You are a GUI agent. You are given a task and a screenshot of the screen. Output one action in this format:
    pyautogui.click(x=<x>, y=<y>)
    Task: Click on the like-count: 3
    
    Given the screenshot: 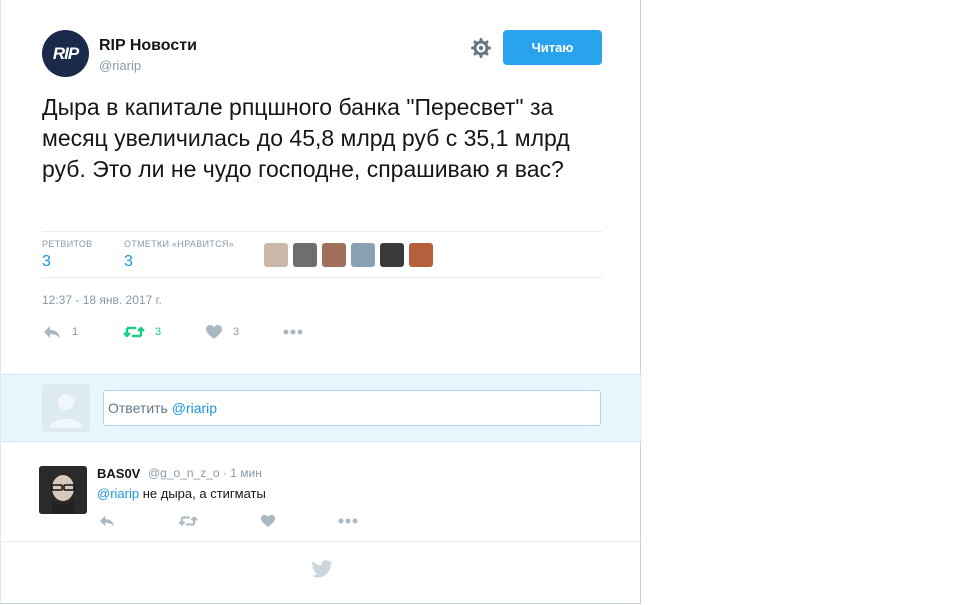 What is the action you would take?
    pyautogui.click(x=236, y=332)
    